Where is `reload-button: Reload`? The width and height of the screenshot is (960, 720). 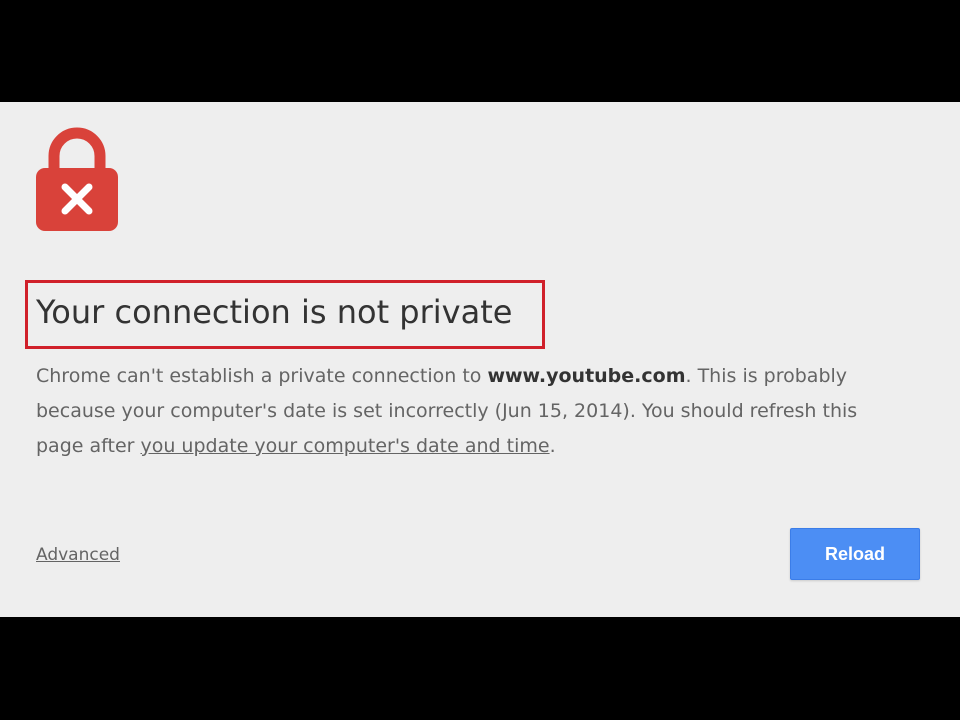 reload-button: Reload is located at coordinates (855, 554).